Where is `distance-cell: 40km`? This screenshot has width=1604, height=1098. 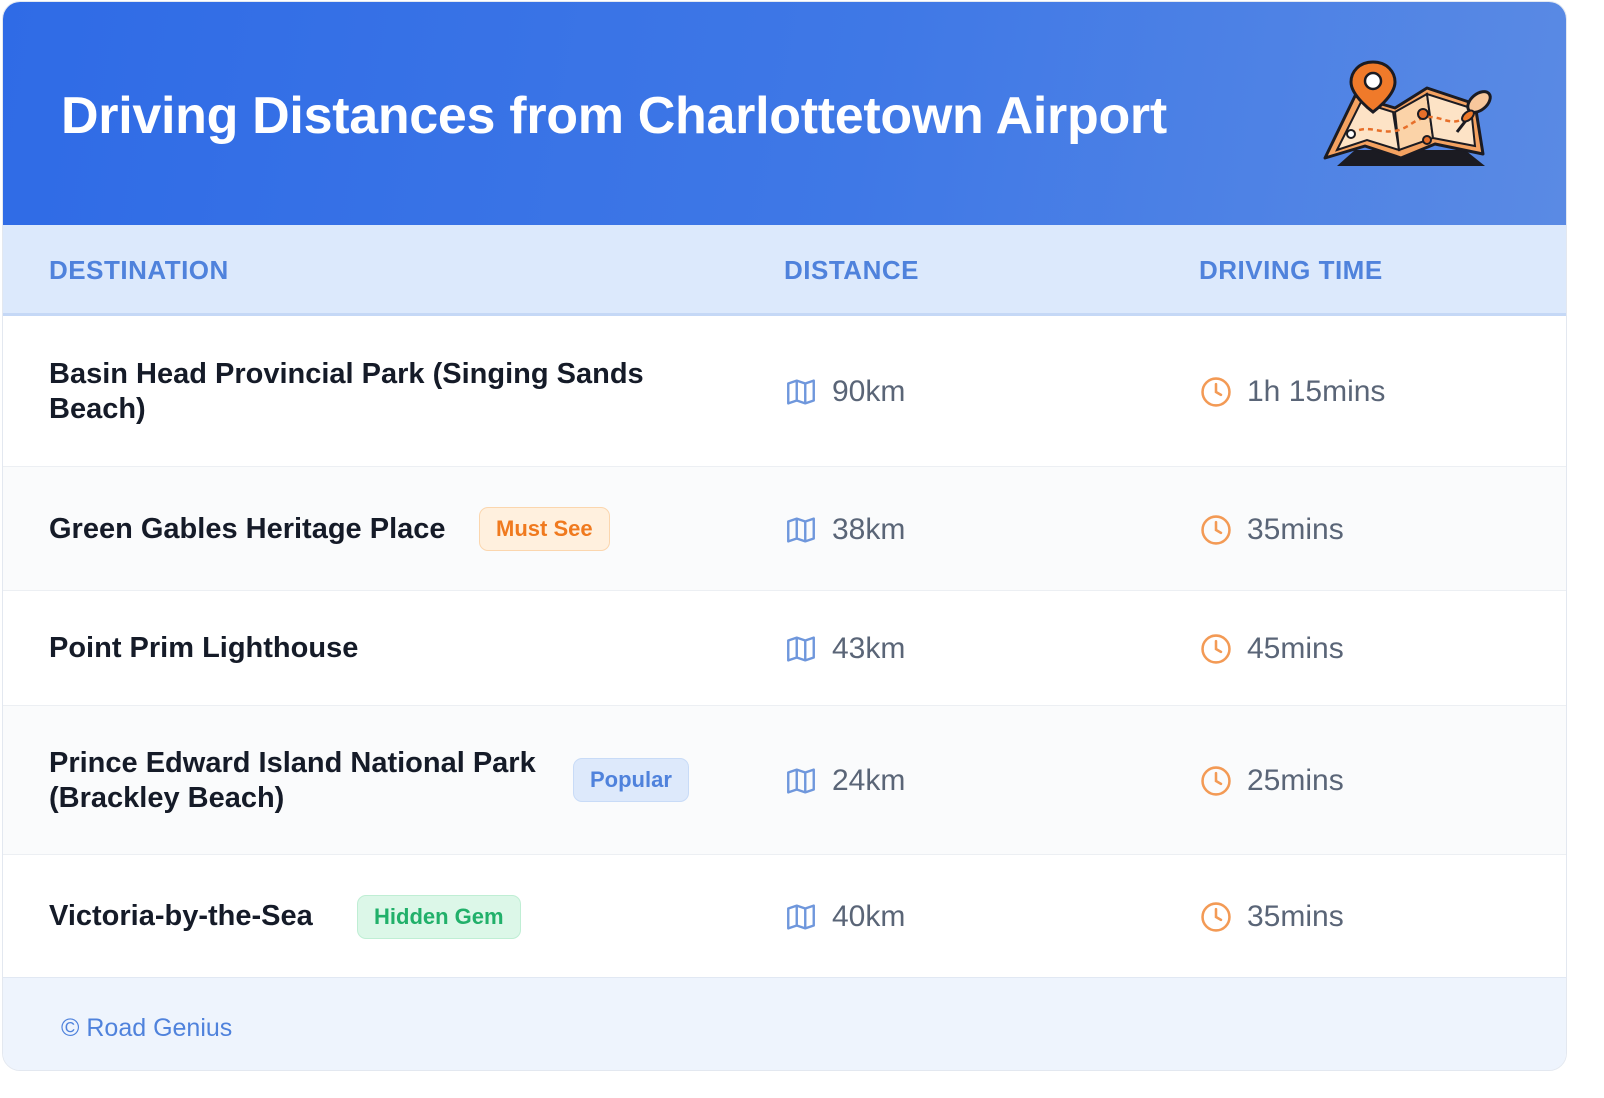
distance-cell: 40km is located at coordinates (844, 917).